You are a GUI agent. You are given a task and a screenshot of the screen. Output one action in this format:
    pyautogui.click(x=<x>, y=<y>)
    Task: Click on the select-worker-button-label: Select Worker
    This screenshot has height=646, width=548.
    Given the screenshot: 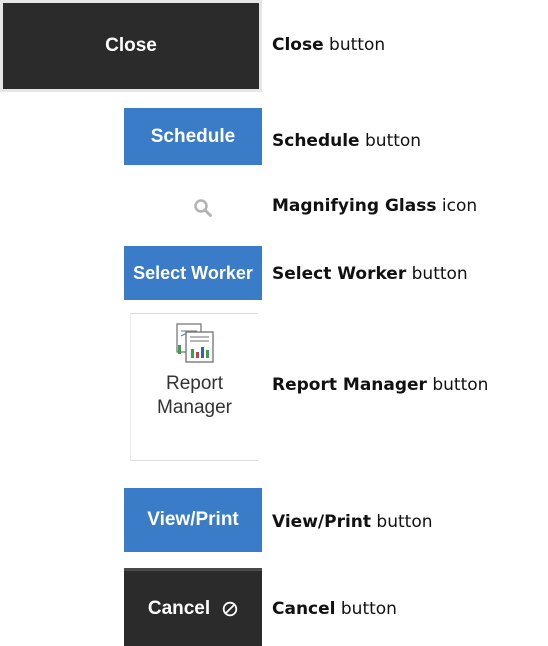 What is the action you would take?
    pyautogui.click(x=193, y=272)
    